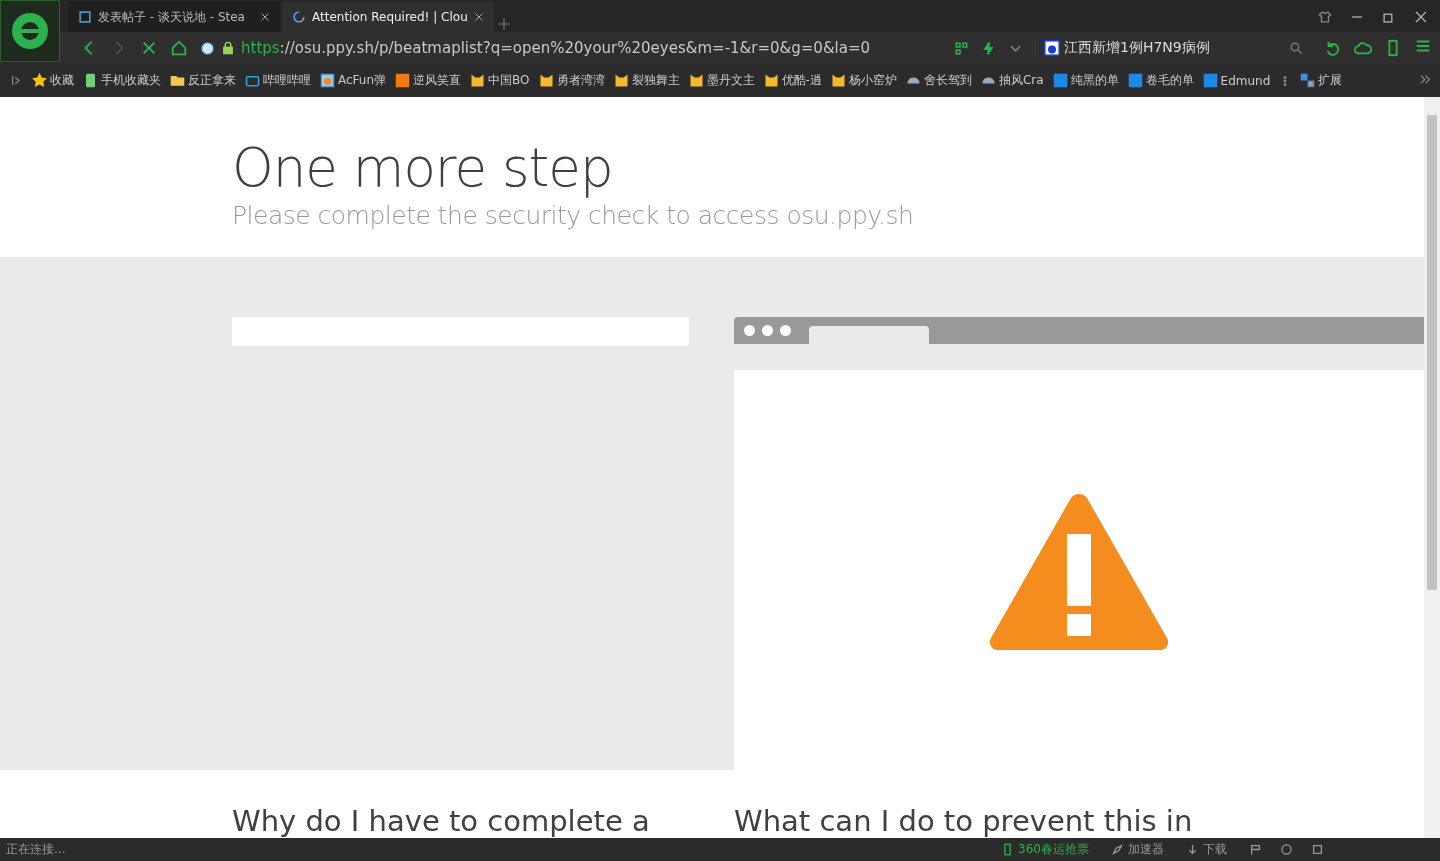  What do you see at coordinates (1045, 849) in the screenshot?
I see `status-item: 360春运抢票` at bounding box center [1045, 849].